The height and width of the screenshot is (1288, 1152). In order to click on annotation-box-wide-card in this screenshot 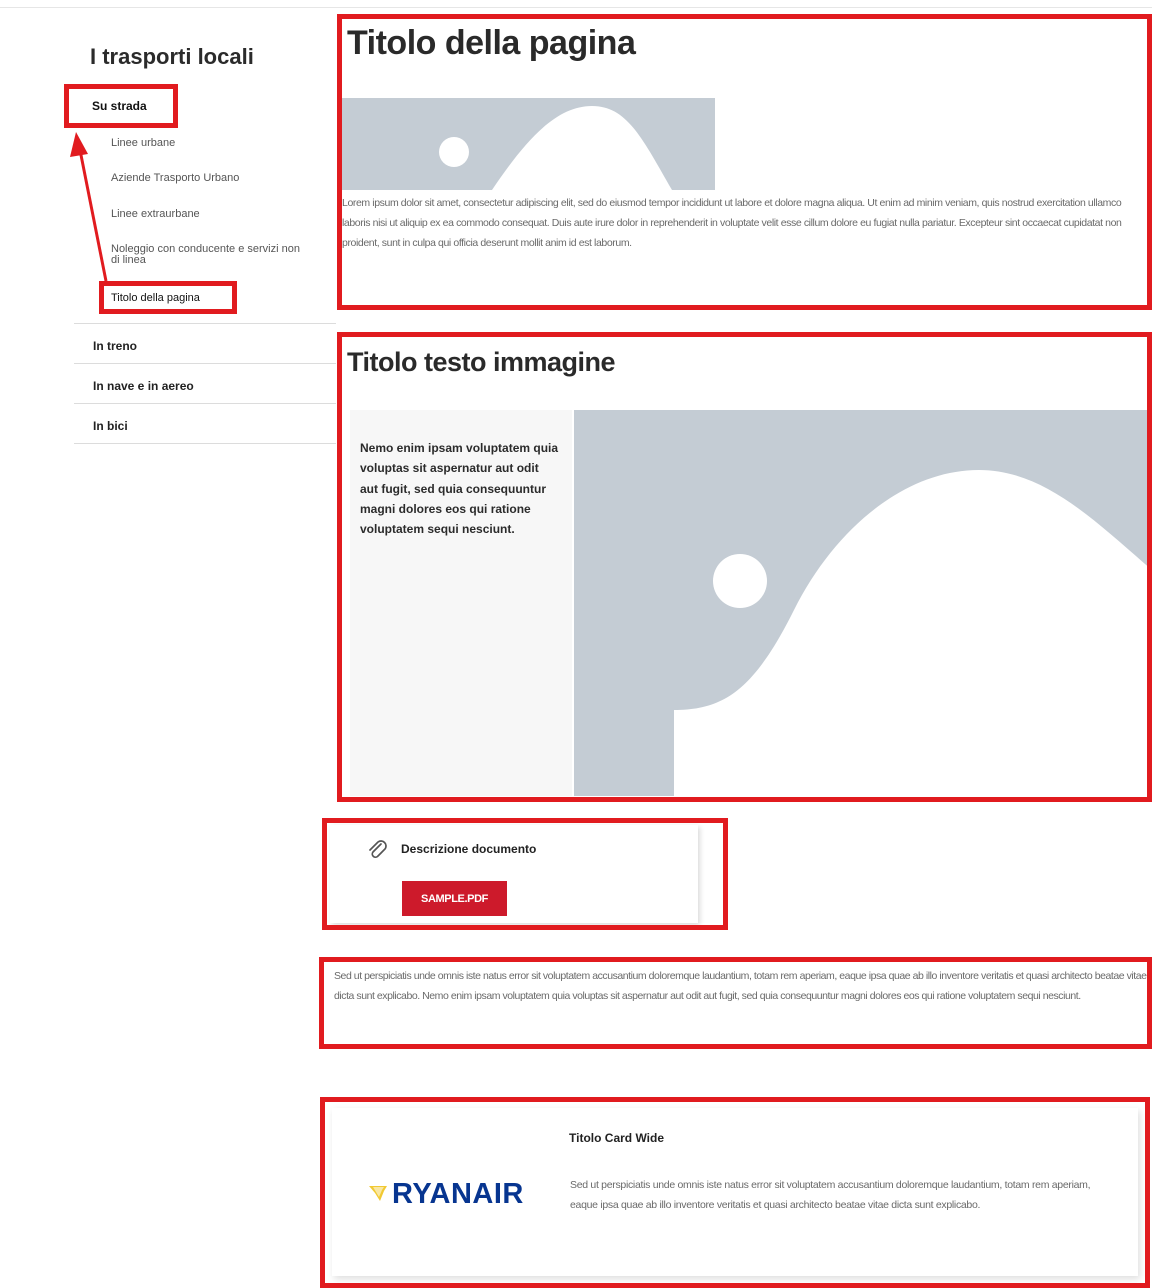, I will do `click(735, 1192)`.